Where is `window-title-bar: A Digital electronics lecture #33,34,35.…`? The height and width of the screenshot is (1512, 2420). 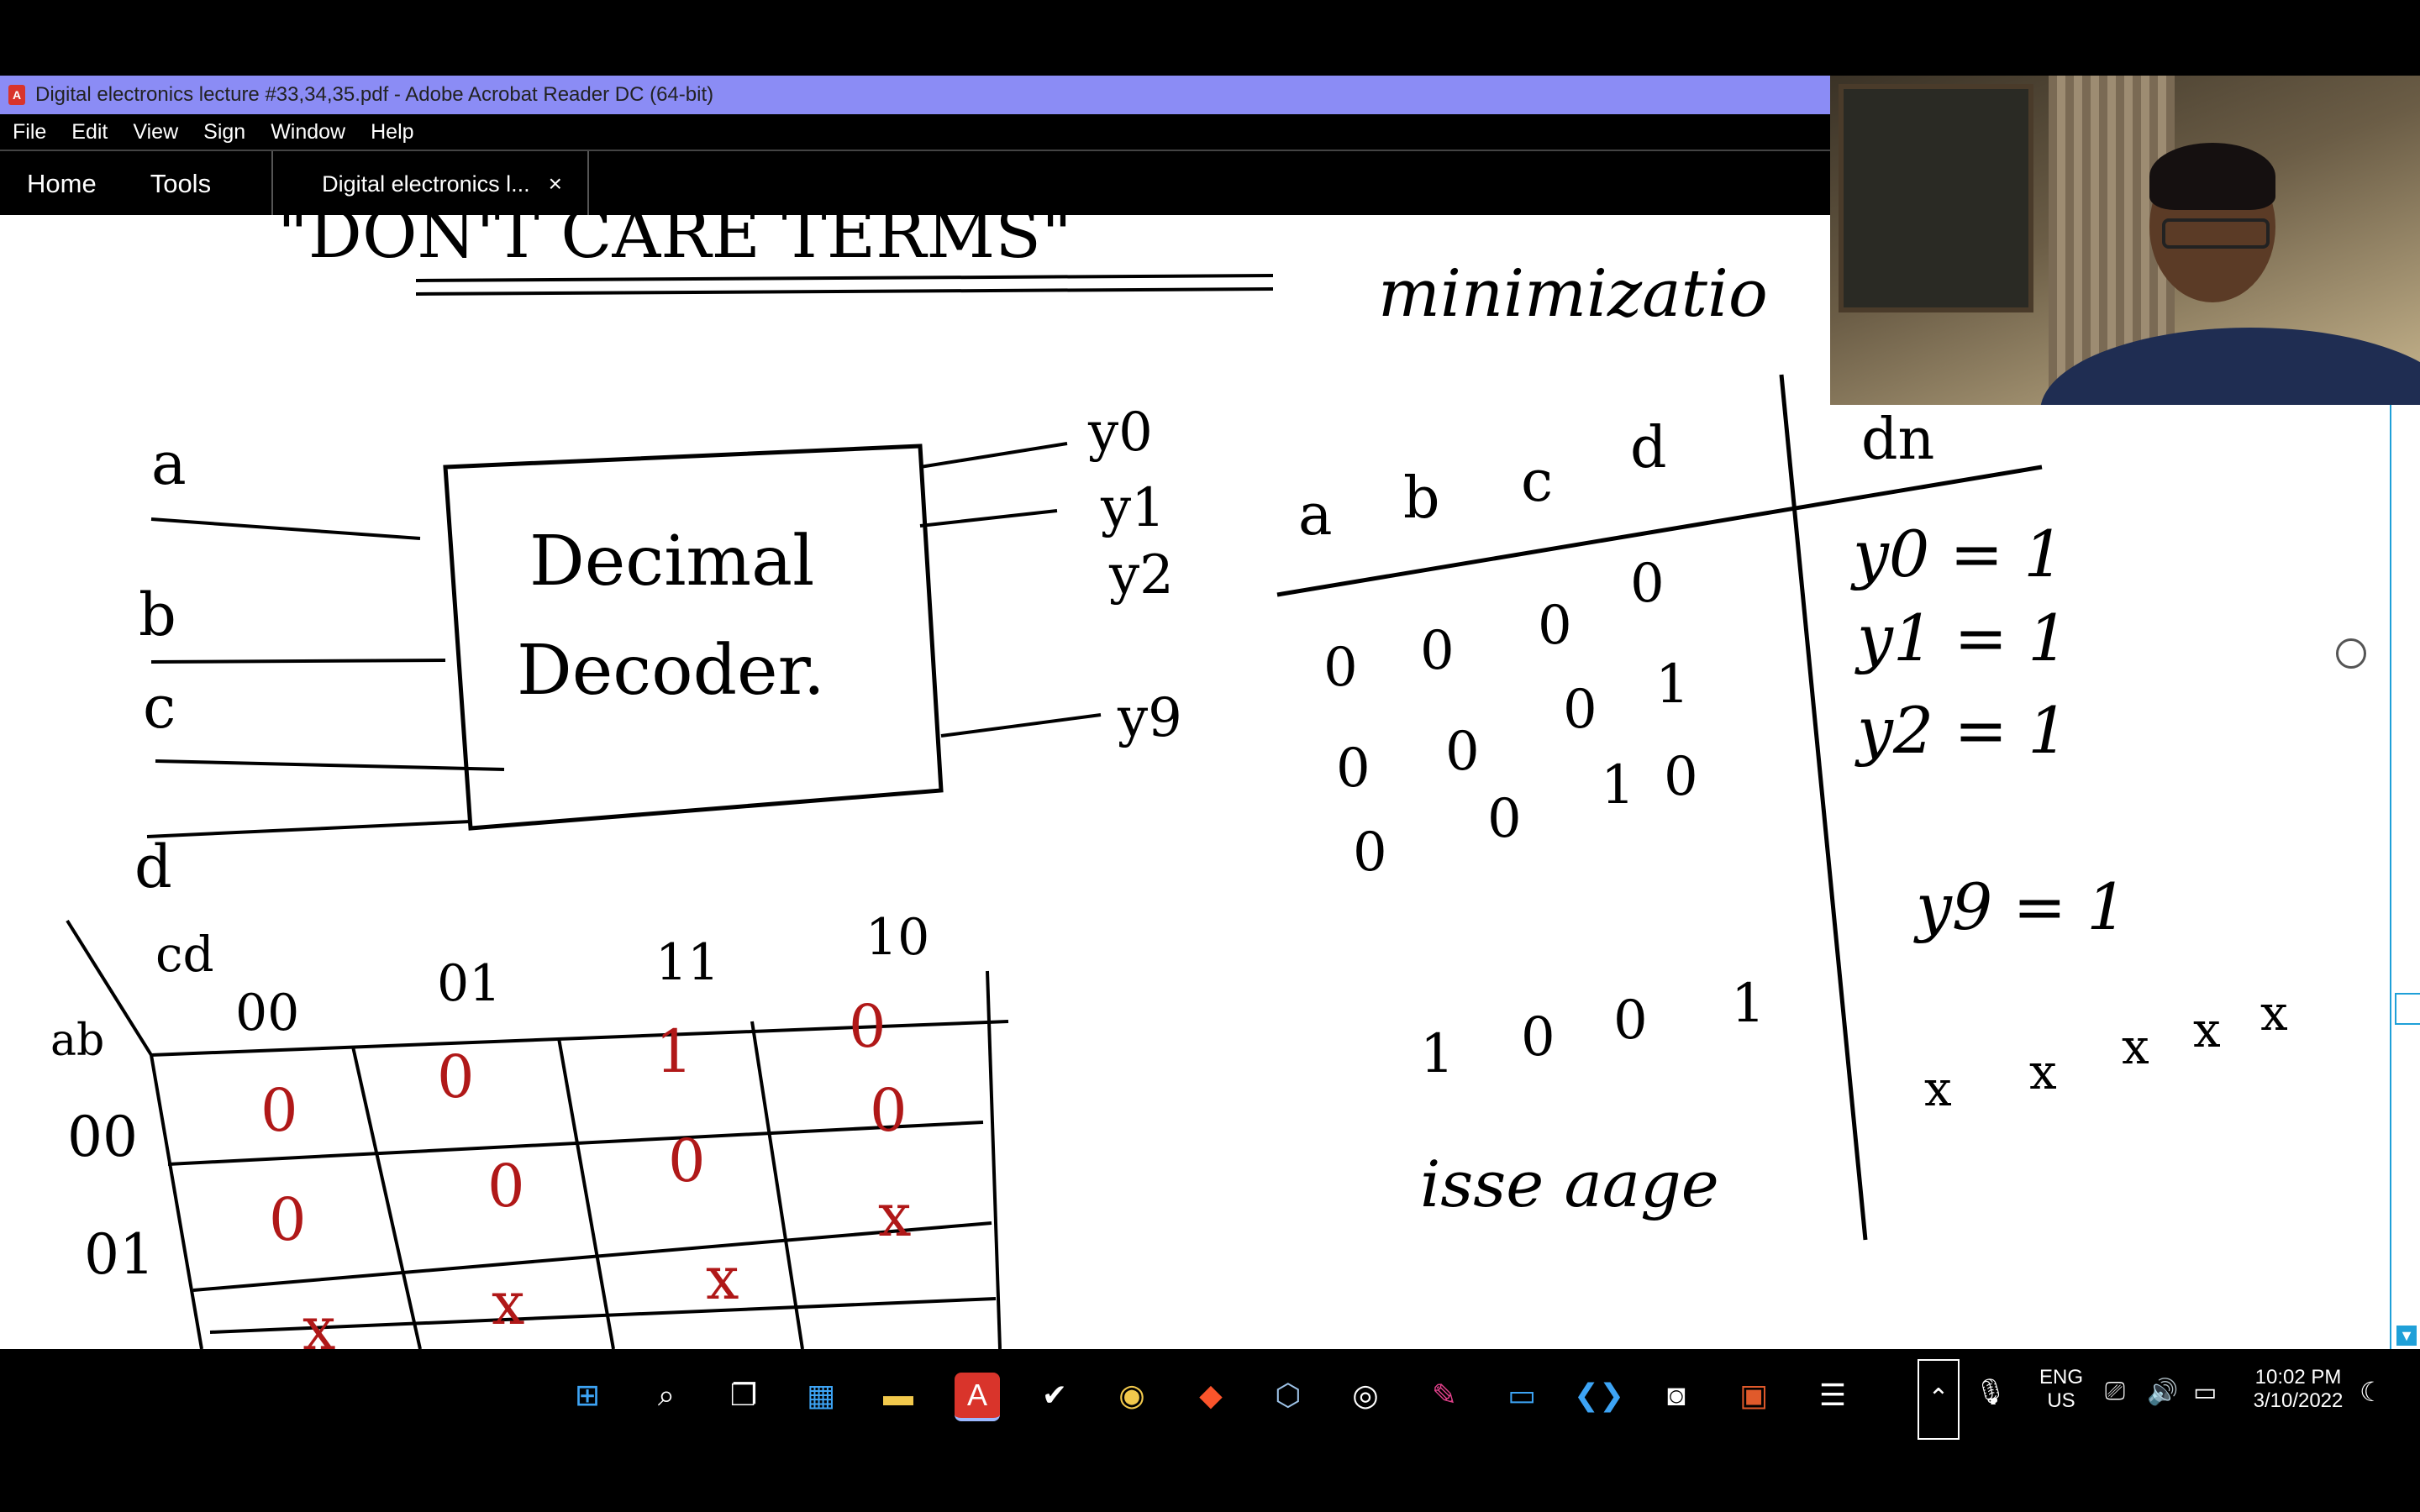 window-title-bar: A Digital electronics lecture #33,34,35.… is located at coordinates (915, 95).